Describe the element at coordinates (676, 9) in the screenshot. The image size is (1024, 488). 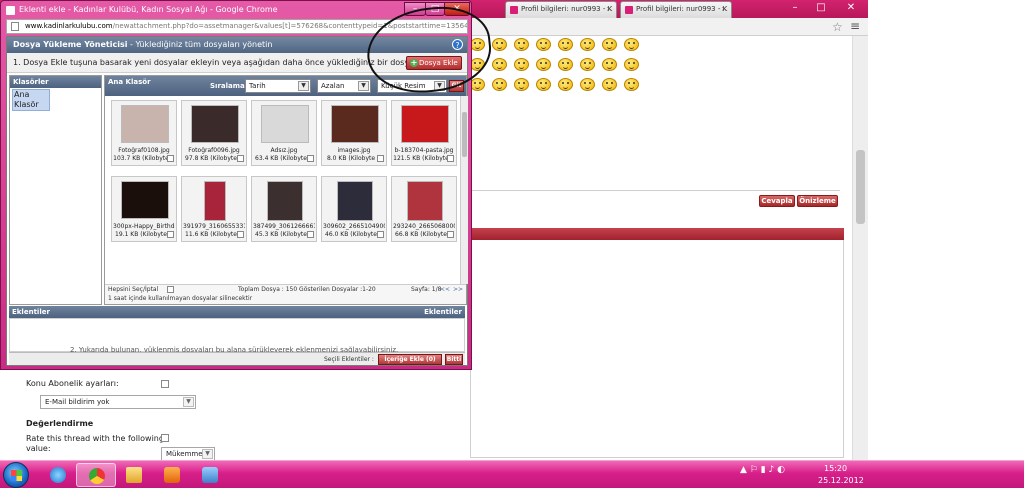
I see `background-tab-profile-2: Profil bilgileri: nur0993 - K ×` at that location.